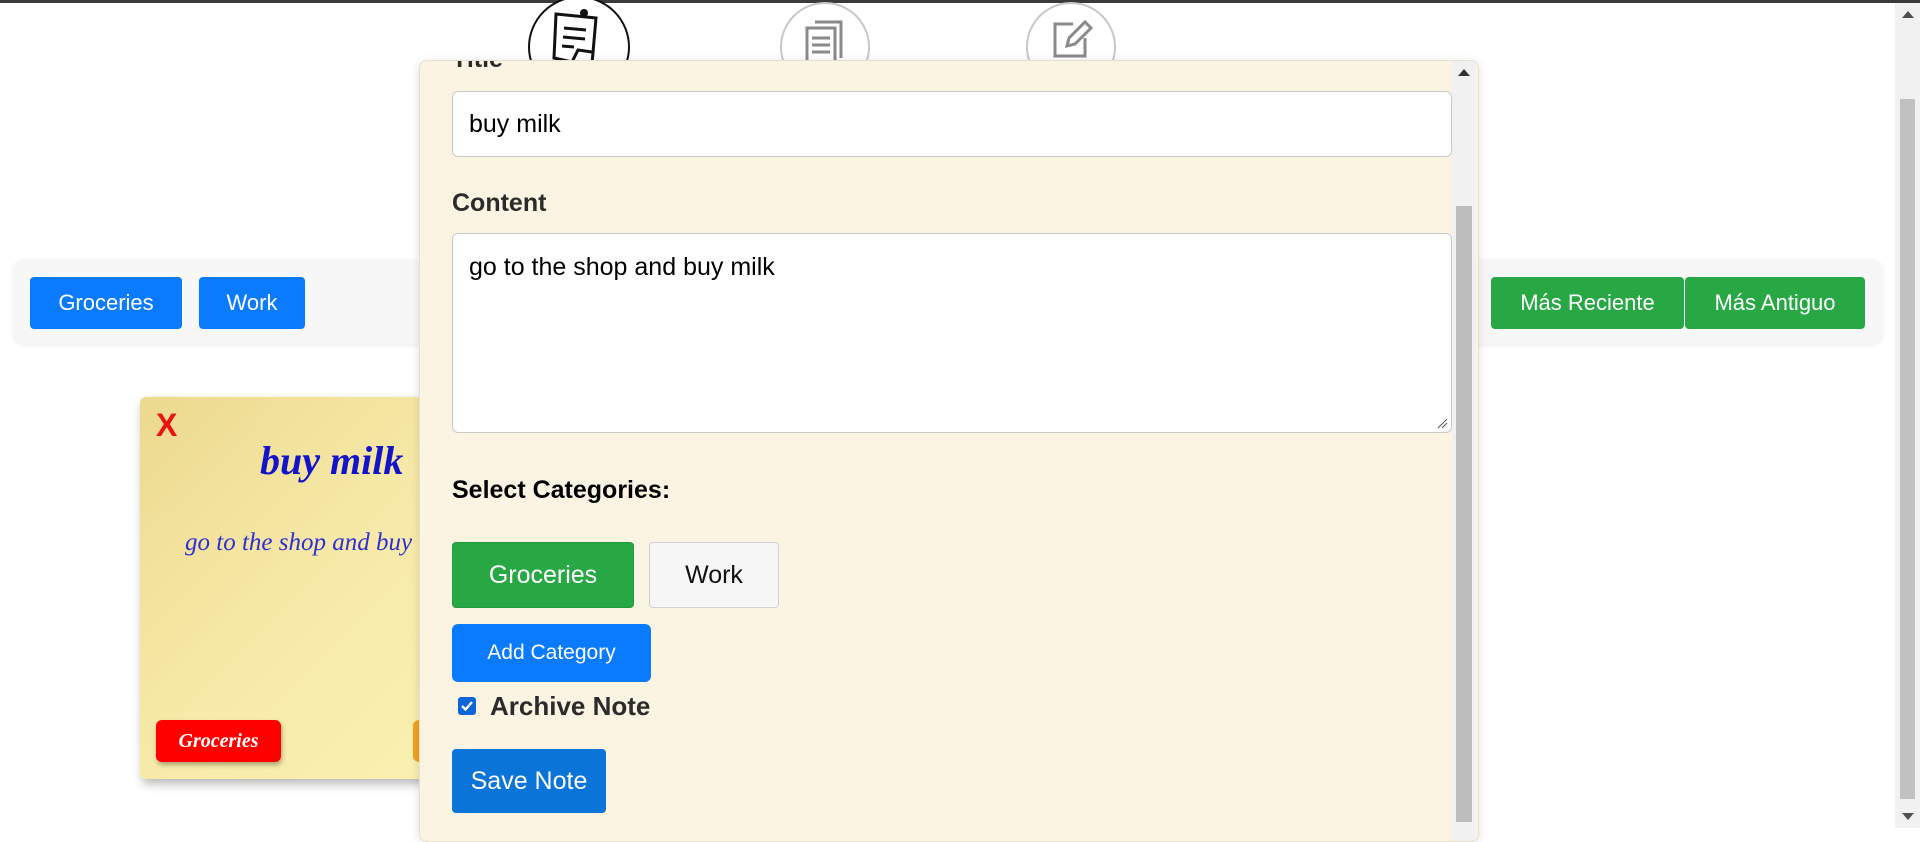 Image resolution: width=1920 pixels, height=842 pixels. I want to click on save-note-button: Save Note, so click(529, 781).